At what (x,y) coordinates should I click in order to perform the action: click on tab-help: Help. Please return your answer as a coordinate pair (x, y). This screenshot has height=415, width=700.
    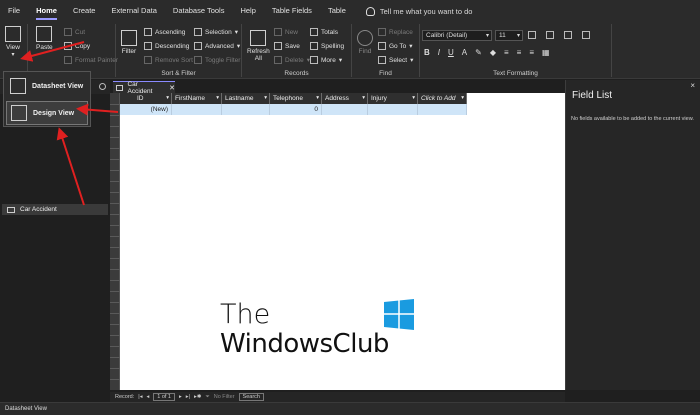
    Looking at the image, I should click on (247, 11).